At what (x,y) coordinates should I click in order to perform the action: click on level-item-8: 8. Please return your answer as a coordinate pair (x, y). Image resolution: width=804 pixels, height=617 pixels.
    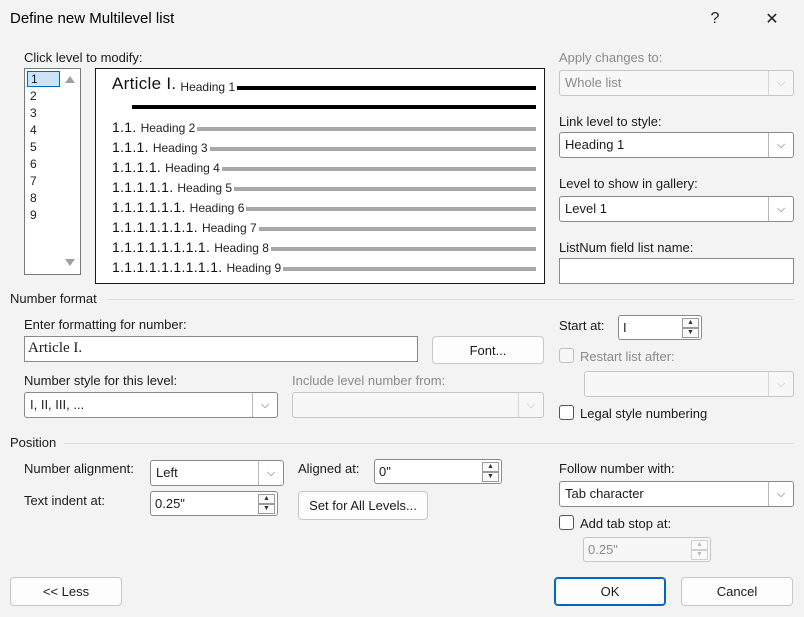
    Looking at the image, I should click on (43, 198).